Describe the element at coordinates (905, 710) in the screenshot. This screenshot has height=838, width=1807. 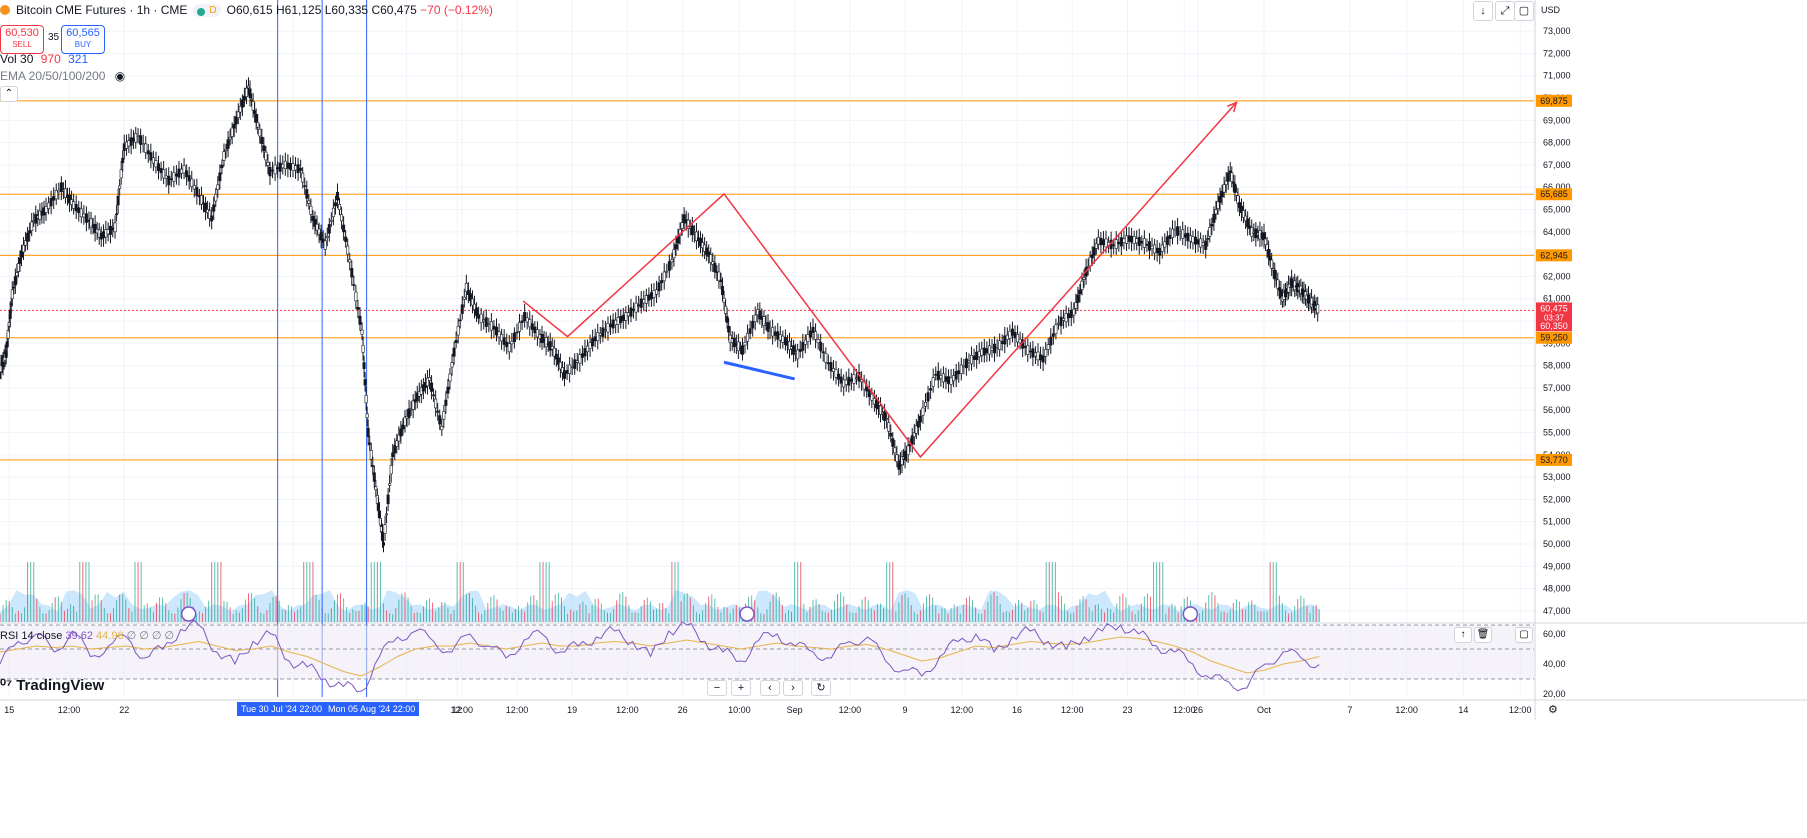
I see `x-tick-label: 9` at that location.